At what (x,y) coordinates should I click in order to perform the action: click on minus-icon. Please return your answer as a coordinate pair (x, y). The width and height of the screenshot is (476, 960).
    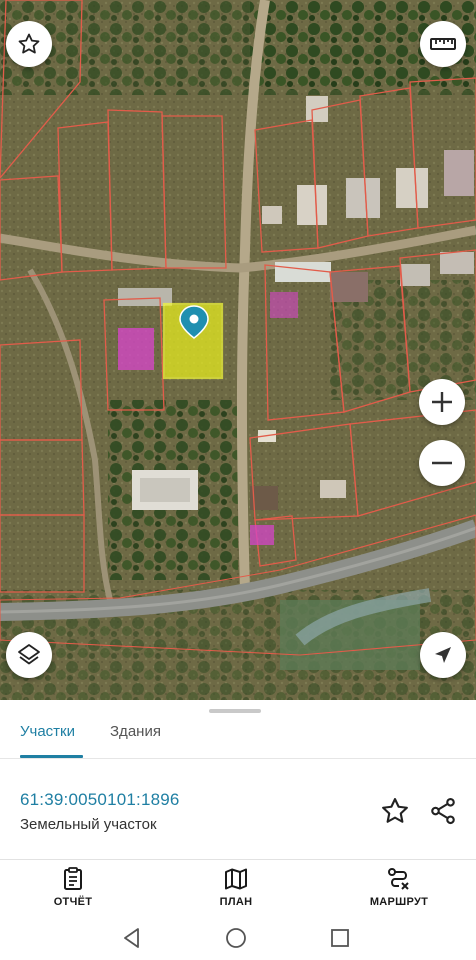
    Looking at the image, I should click on (442, 463).